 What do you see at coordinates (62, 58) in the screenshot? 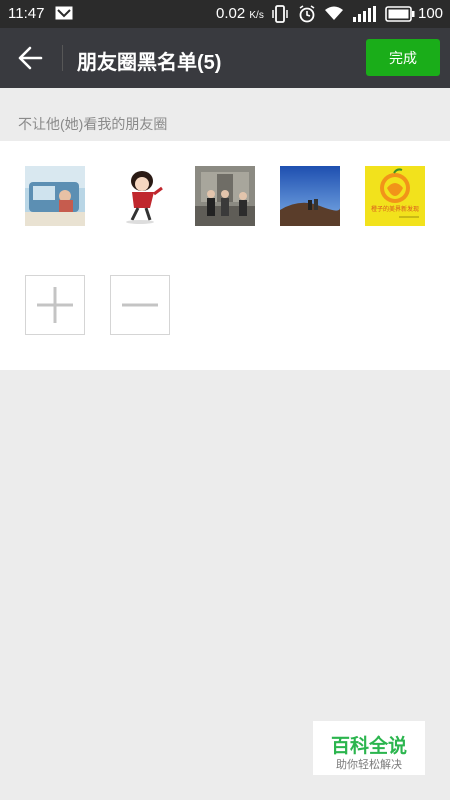
I see `header-divider` at bounding box center [62, 58].